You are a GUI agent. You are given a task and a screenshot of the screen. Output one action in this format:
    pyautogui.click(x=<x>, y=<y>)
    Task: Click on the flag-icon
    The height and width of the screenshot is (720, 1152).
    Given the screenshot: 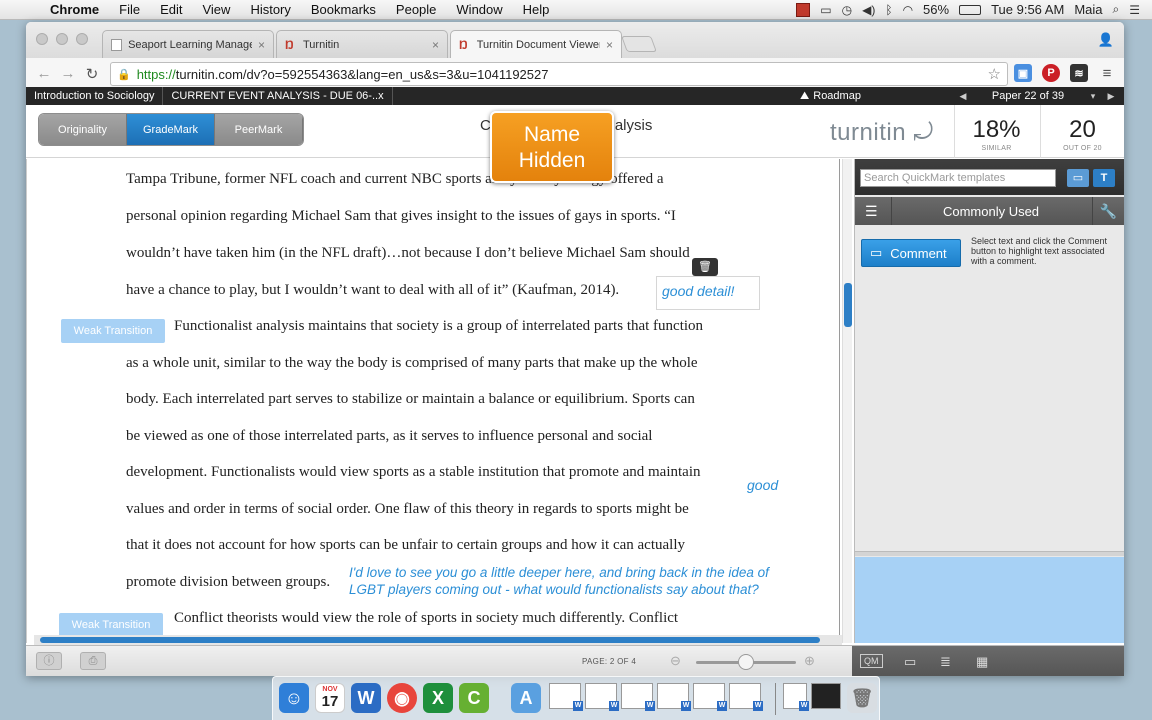 What is the action you would take?
    pyautogui.click(x=803, y=9)
    